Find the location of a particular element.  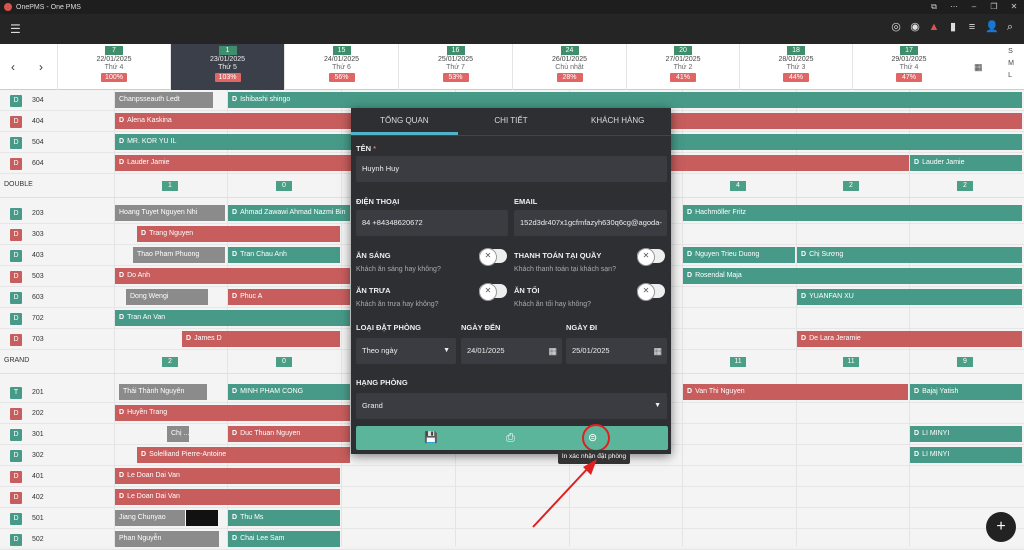

booking-bar: Hoang Tuyet Nguyen Nhi is located at coordinates (170, 213).